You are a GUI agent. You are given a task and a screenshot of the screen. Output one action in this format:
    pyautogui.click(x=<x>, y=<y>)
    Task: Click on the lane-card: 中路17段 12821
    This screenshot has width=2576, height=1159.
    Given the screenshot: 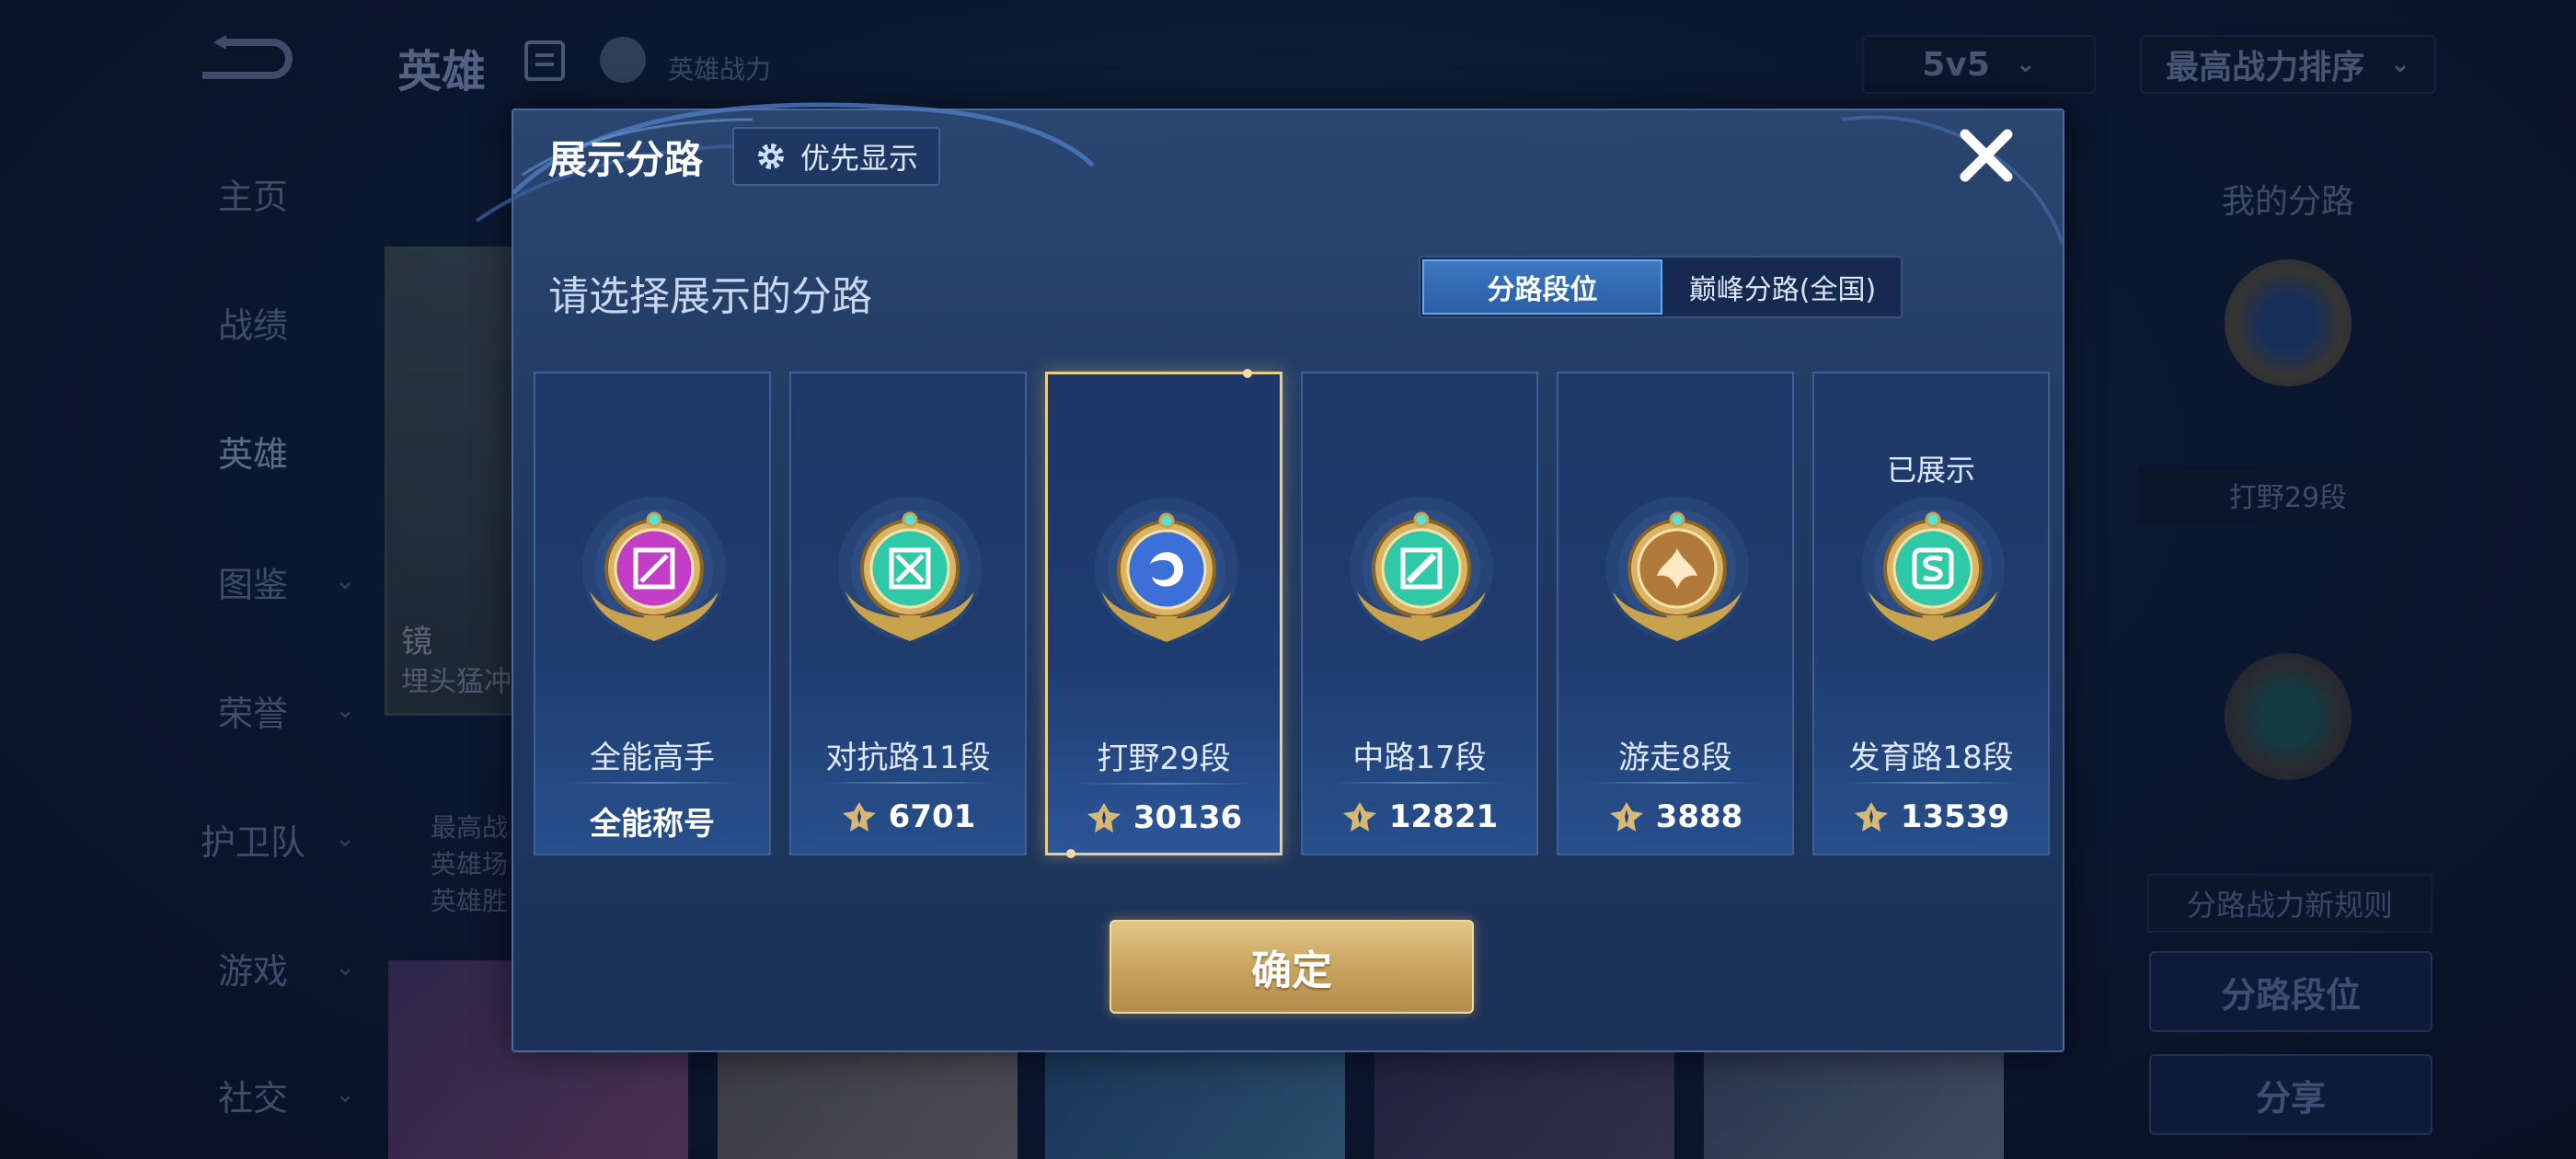 What is the action you would take?
    pyautogui.click(x=1419, y=613)
    